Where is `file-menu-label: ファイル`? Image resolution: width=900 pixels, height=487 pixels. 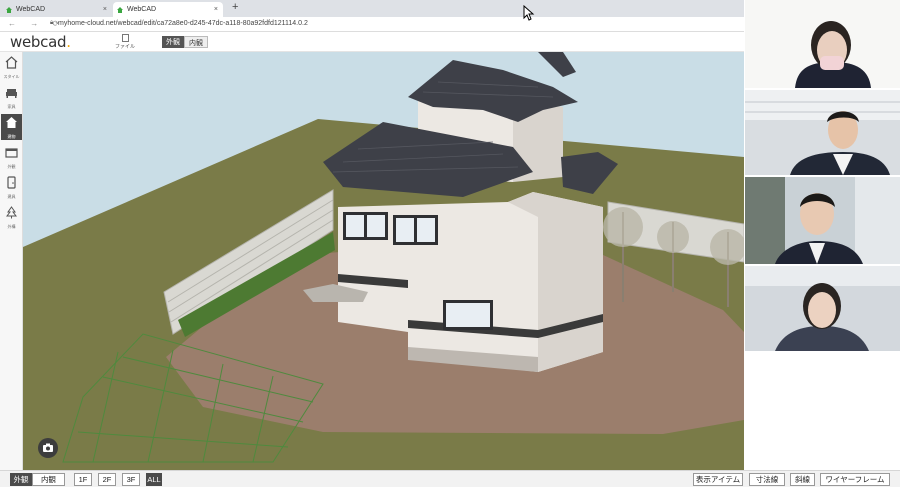
file-menu-label: ファイル is located at coordinates (124, 47).